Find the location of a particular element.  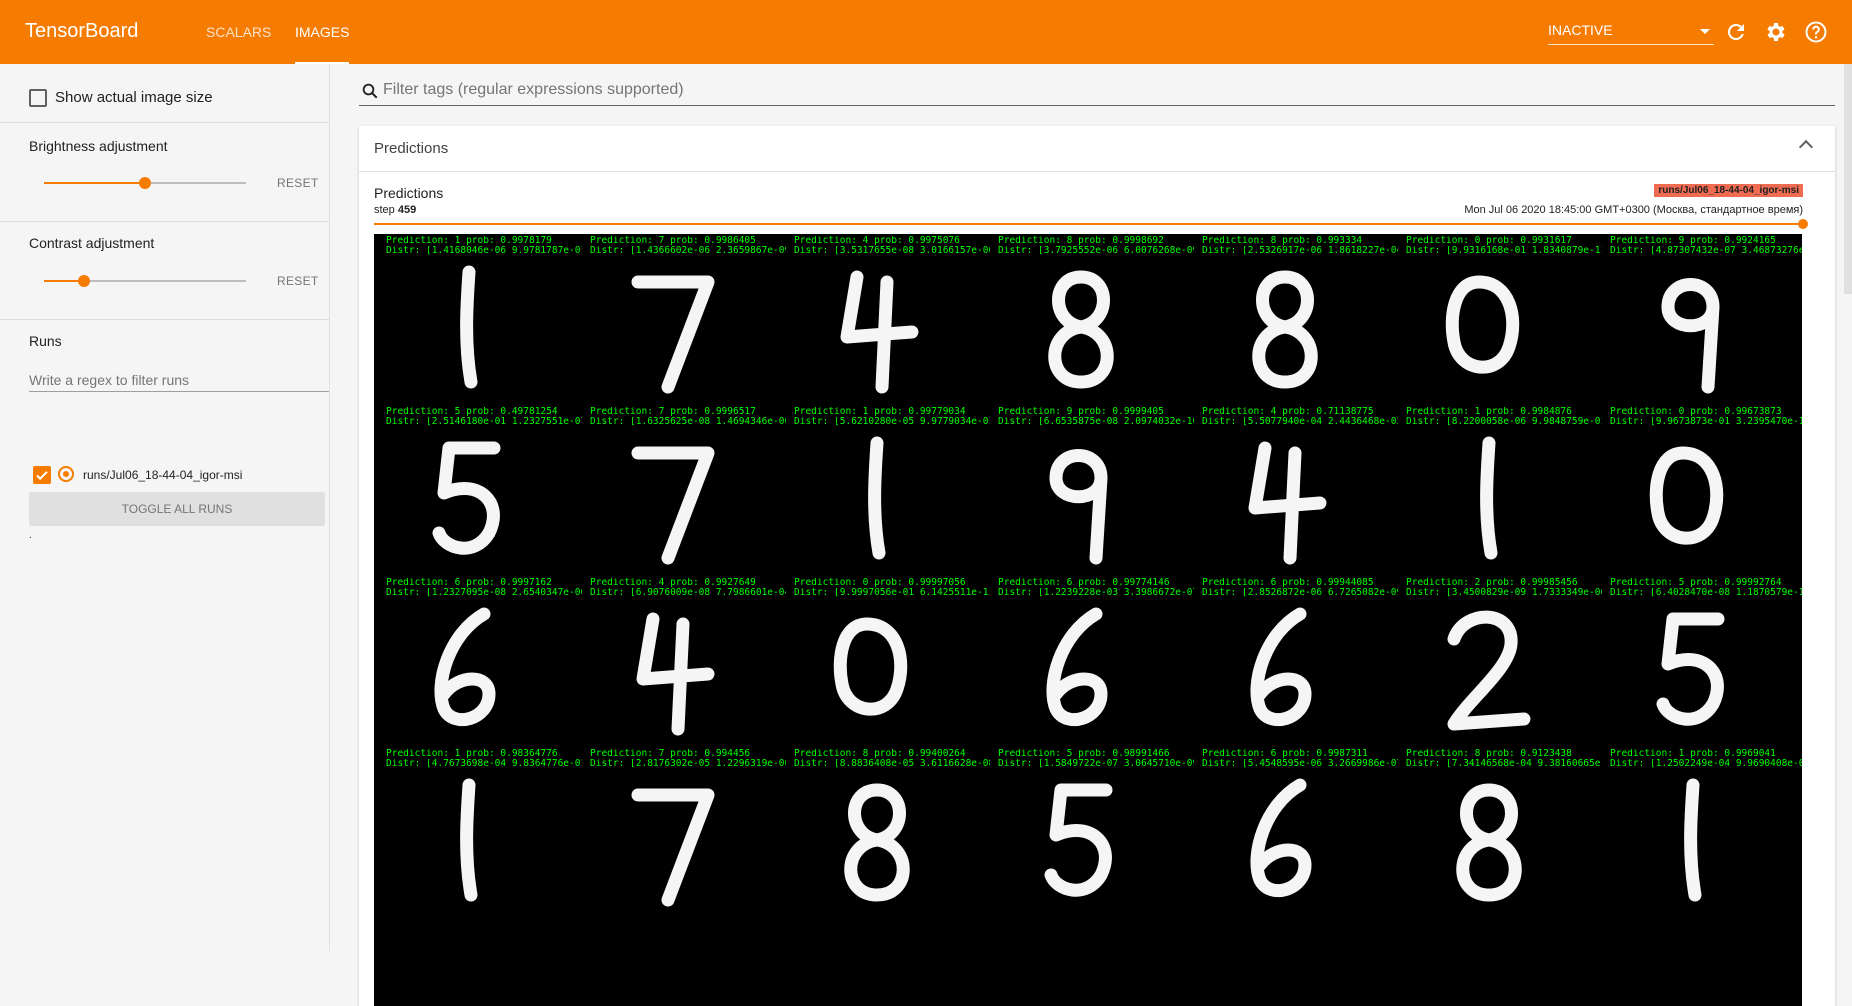

prediction-label: Prediction: 2 prob: 0.99985456 is located at coordinates (1492, 583).